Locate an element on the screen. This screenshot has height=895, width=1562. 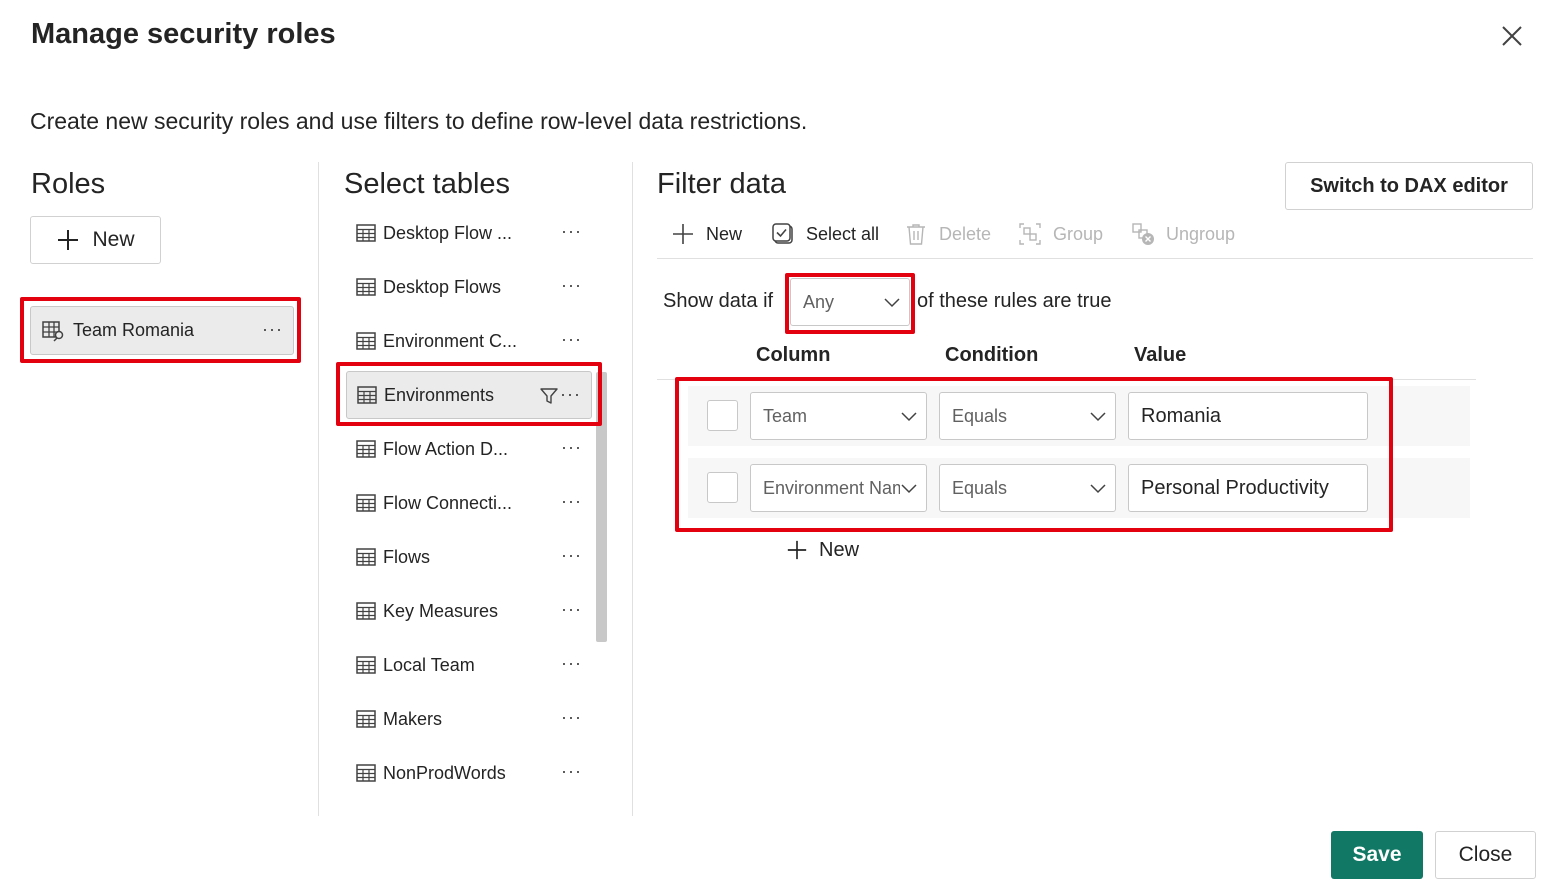
select-all-button: Select all is located at coordinates (825, 234).